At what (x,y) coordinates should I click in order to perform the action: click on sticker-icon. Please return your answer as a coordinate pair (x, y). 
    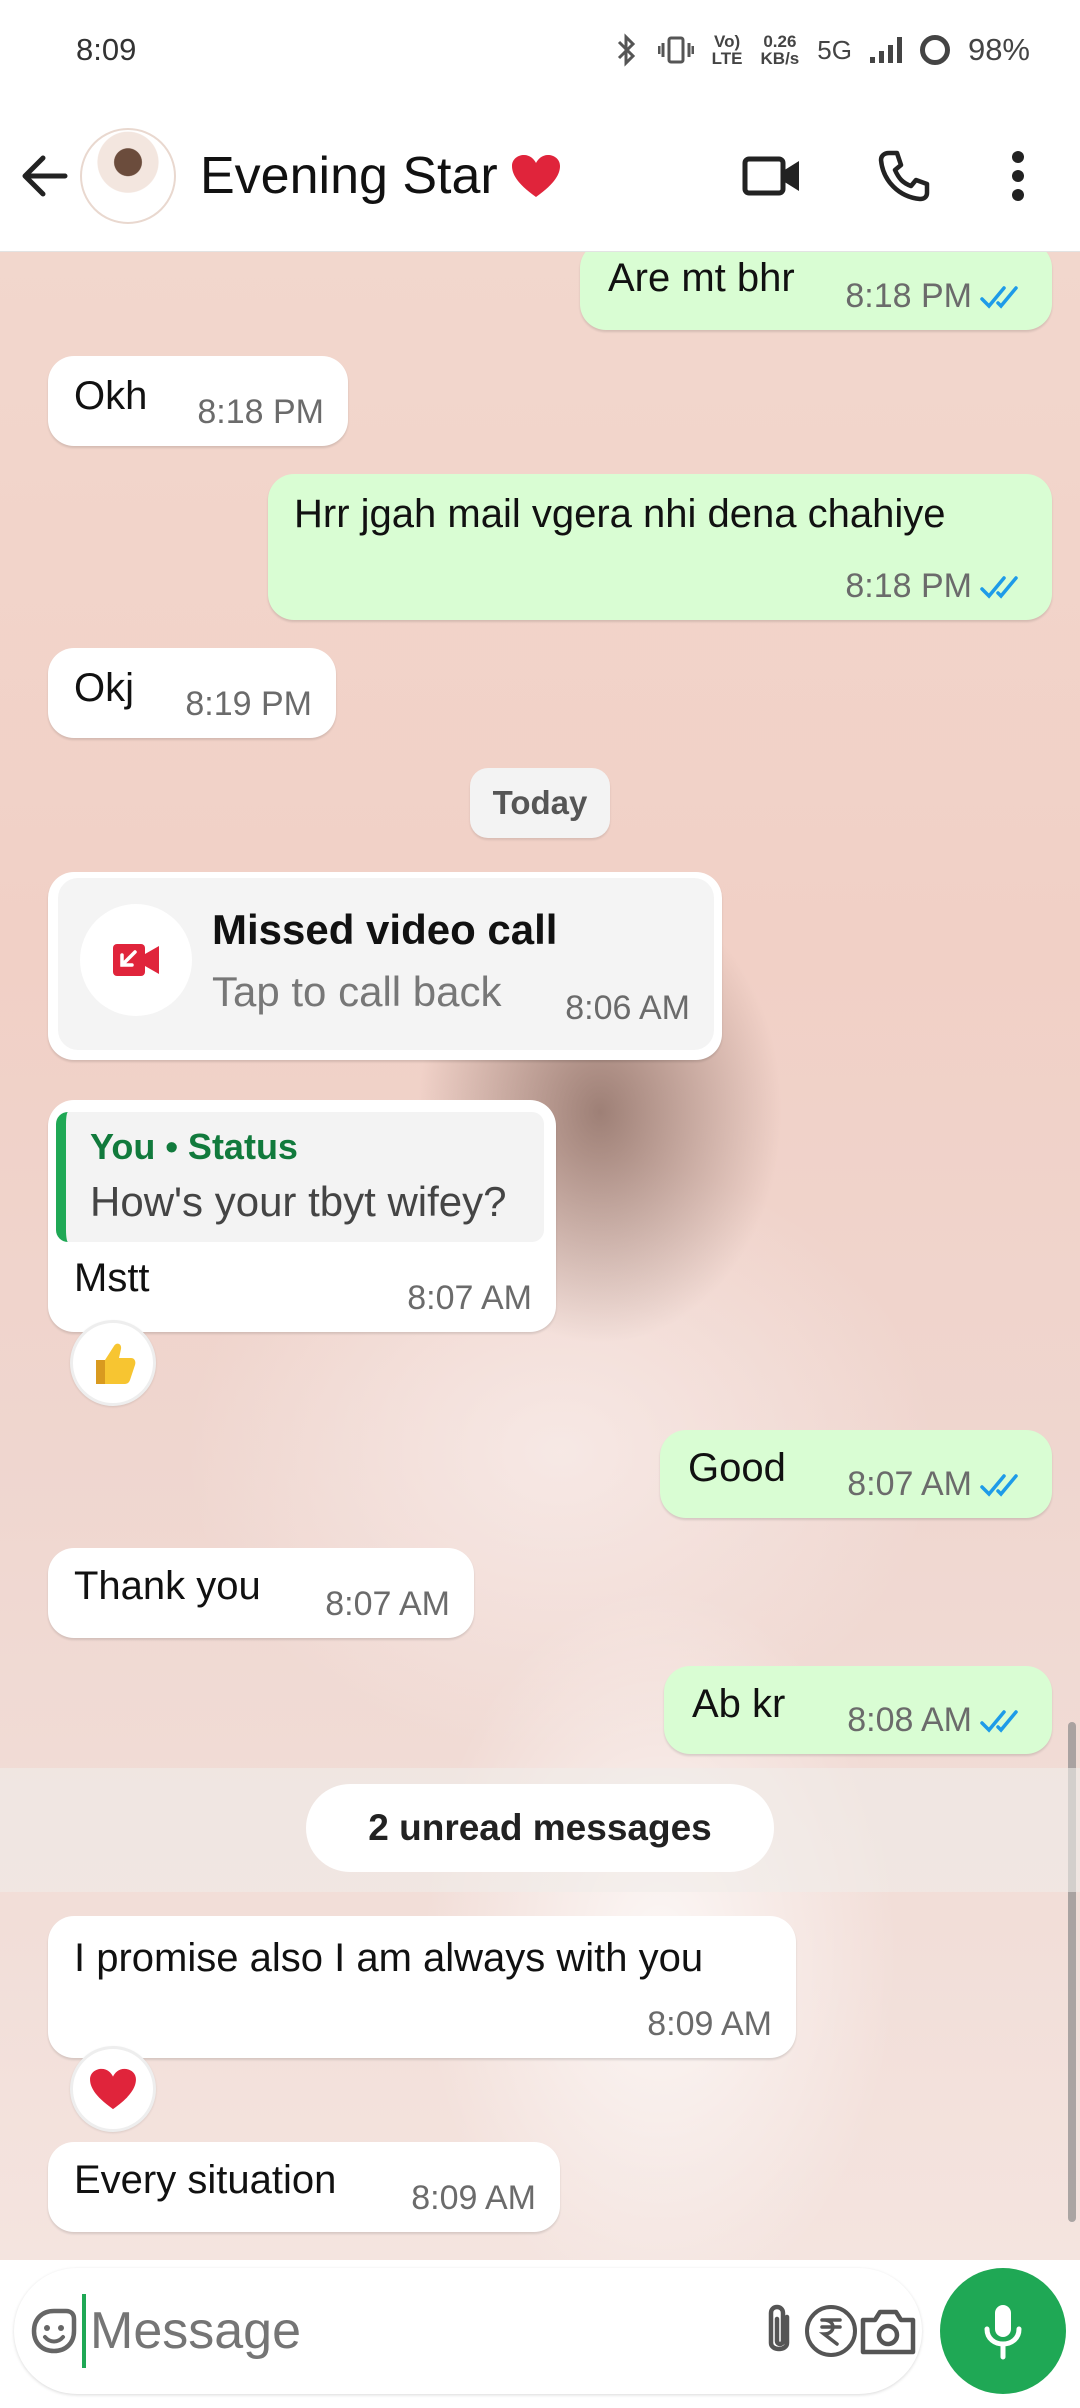
    Looking at the image, I should click on (54, 2331).